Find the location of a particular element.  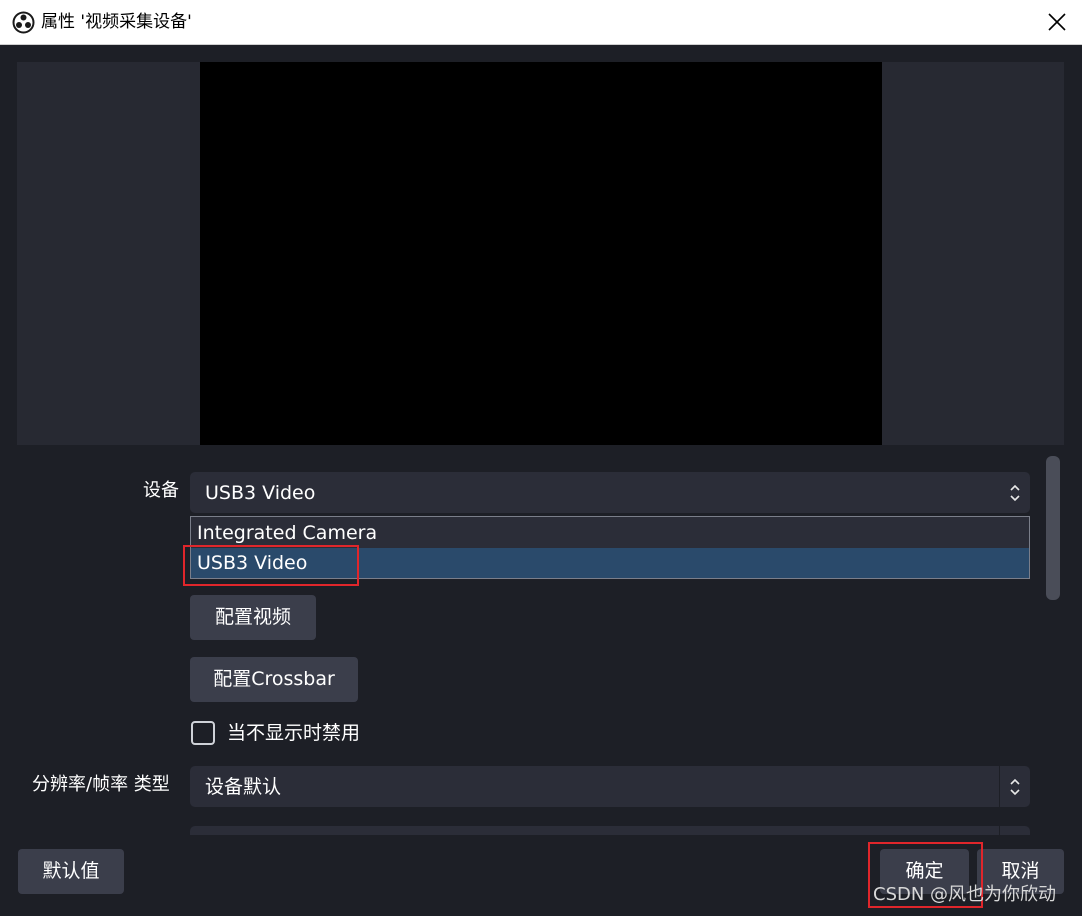

device-dropdown-list: Integrated Camera USB3 Video is located at coordinates (610, 547).